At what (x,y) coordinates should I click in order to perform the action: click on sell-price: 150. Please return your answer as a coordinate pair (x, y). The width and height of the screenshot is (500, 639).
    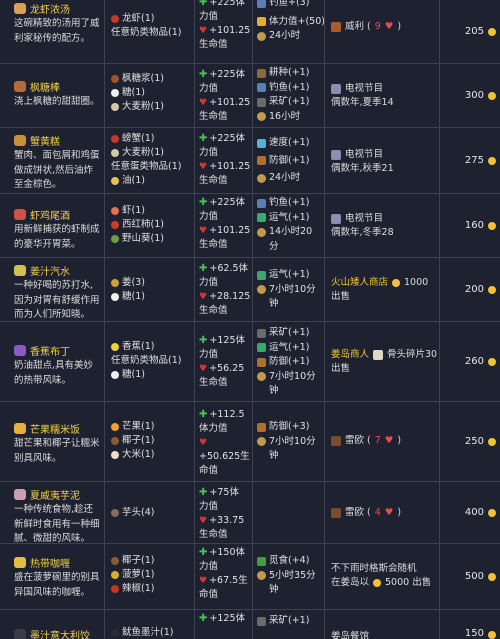
    Looking at the image, I should click on (468, 624).